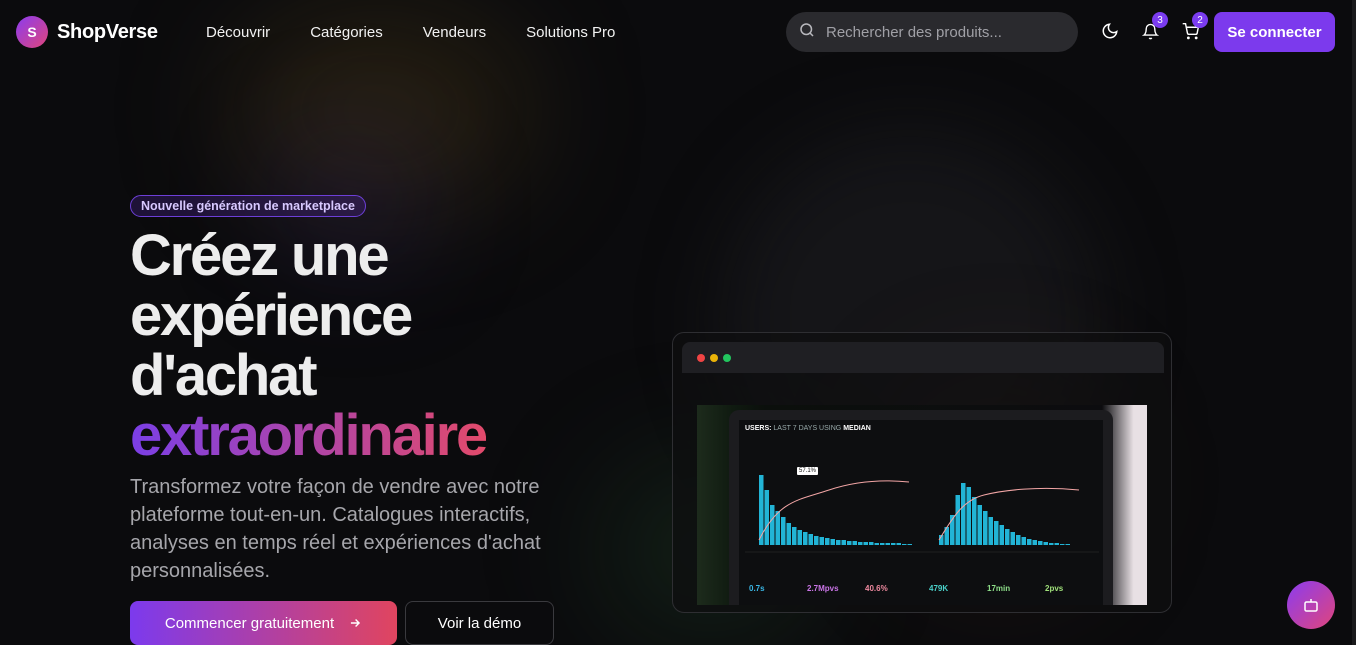  I want to click on arrow-right-icon, so click(356, 623).